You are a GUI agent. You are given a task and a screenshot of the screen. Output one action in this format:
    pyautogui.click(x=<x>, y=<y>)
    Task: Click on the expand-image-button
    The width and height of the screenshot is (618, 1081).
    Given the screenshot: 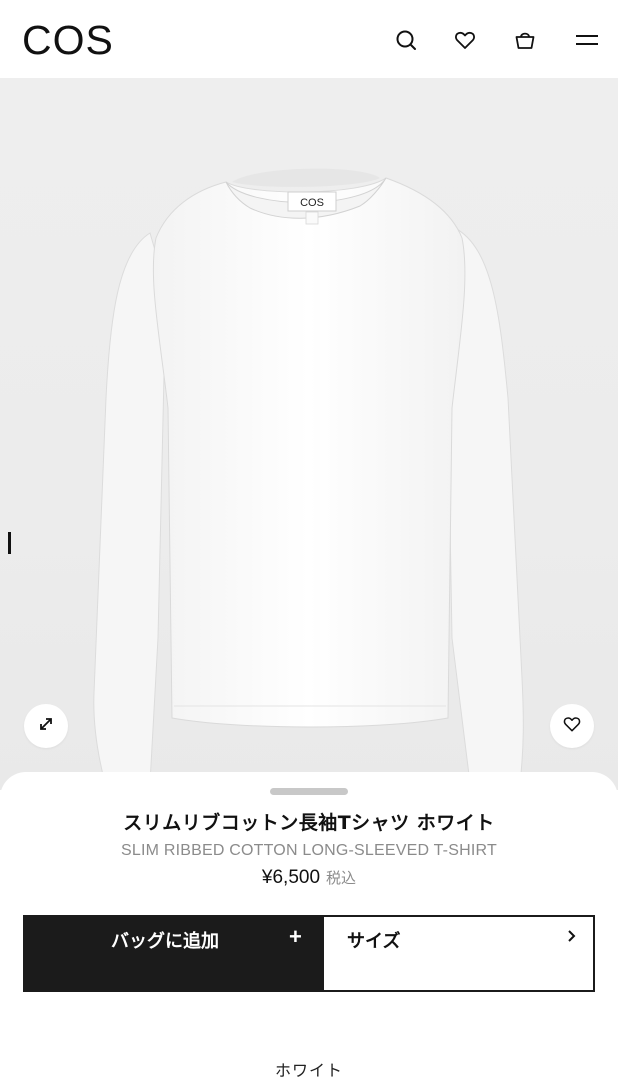 What is the action you would take?
    pyautogui.click(x=46, y=726)
    